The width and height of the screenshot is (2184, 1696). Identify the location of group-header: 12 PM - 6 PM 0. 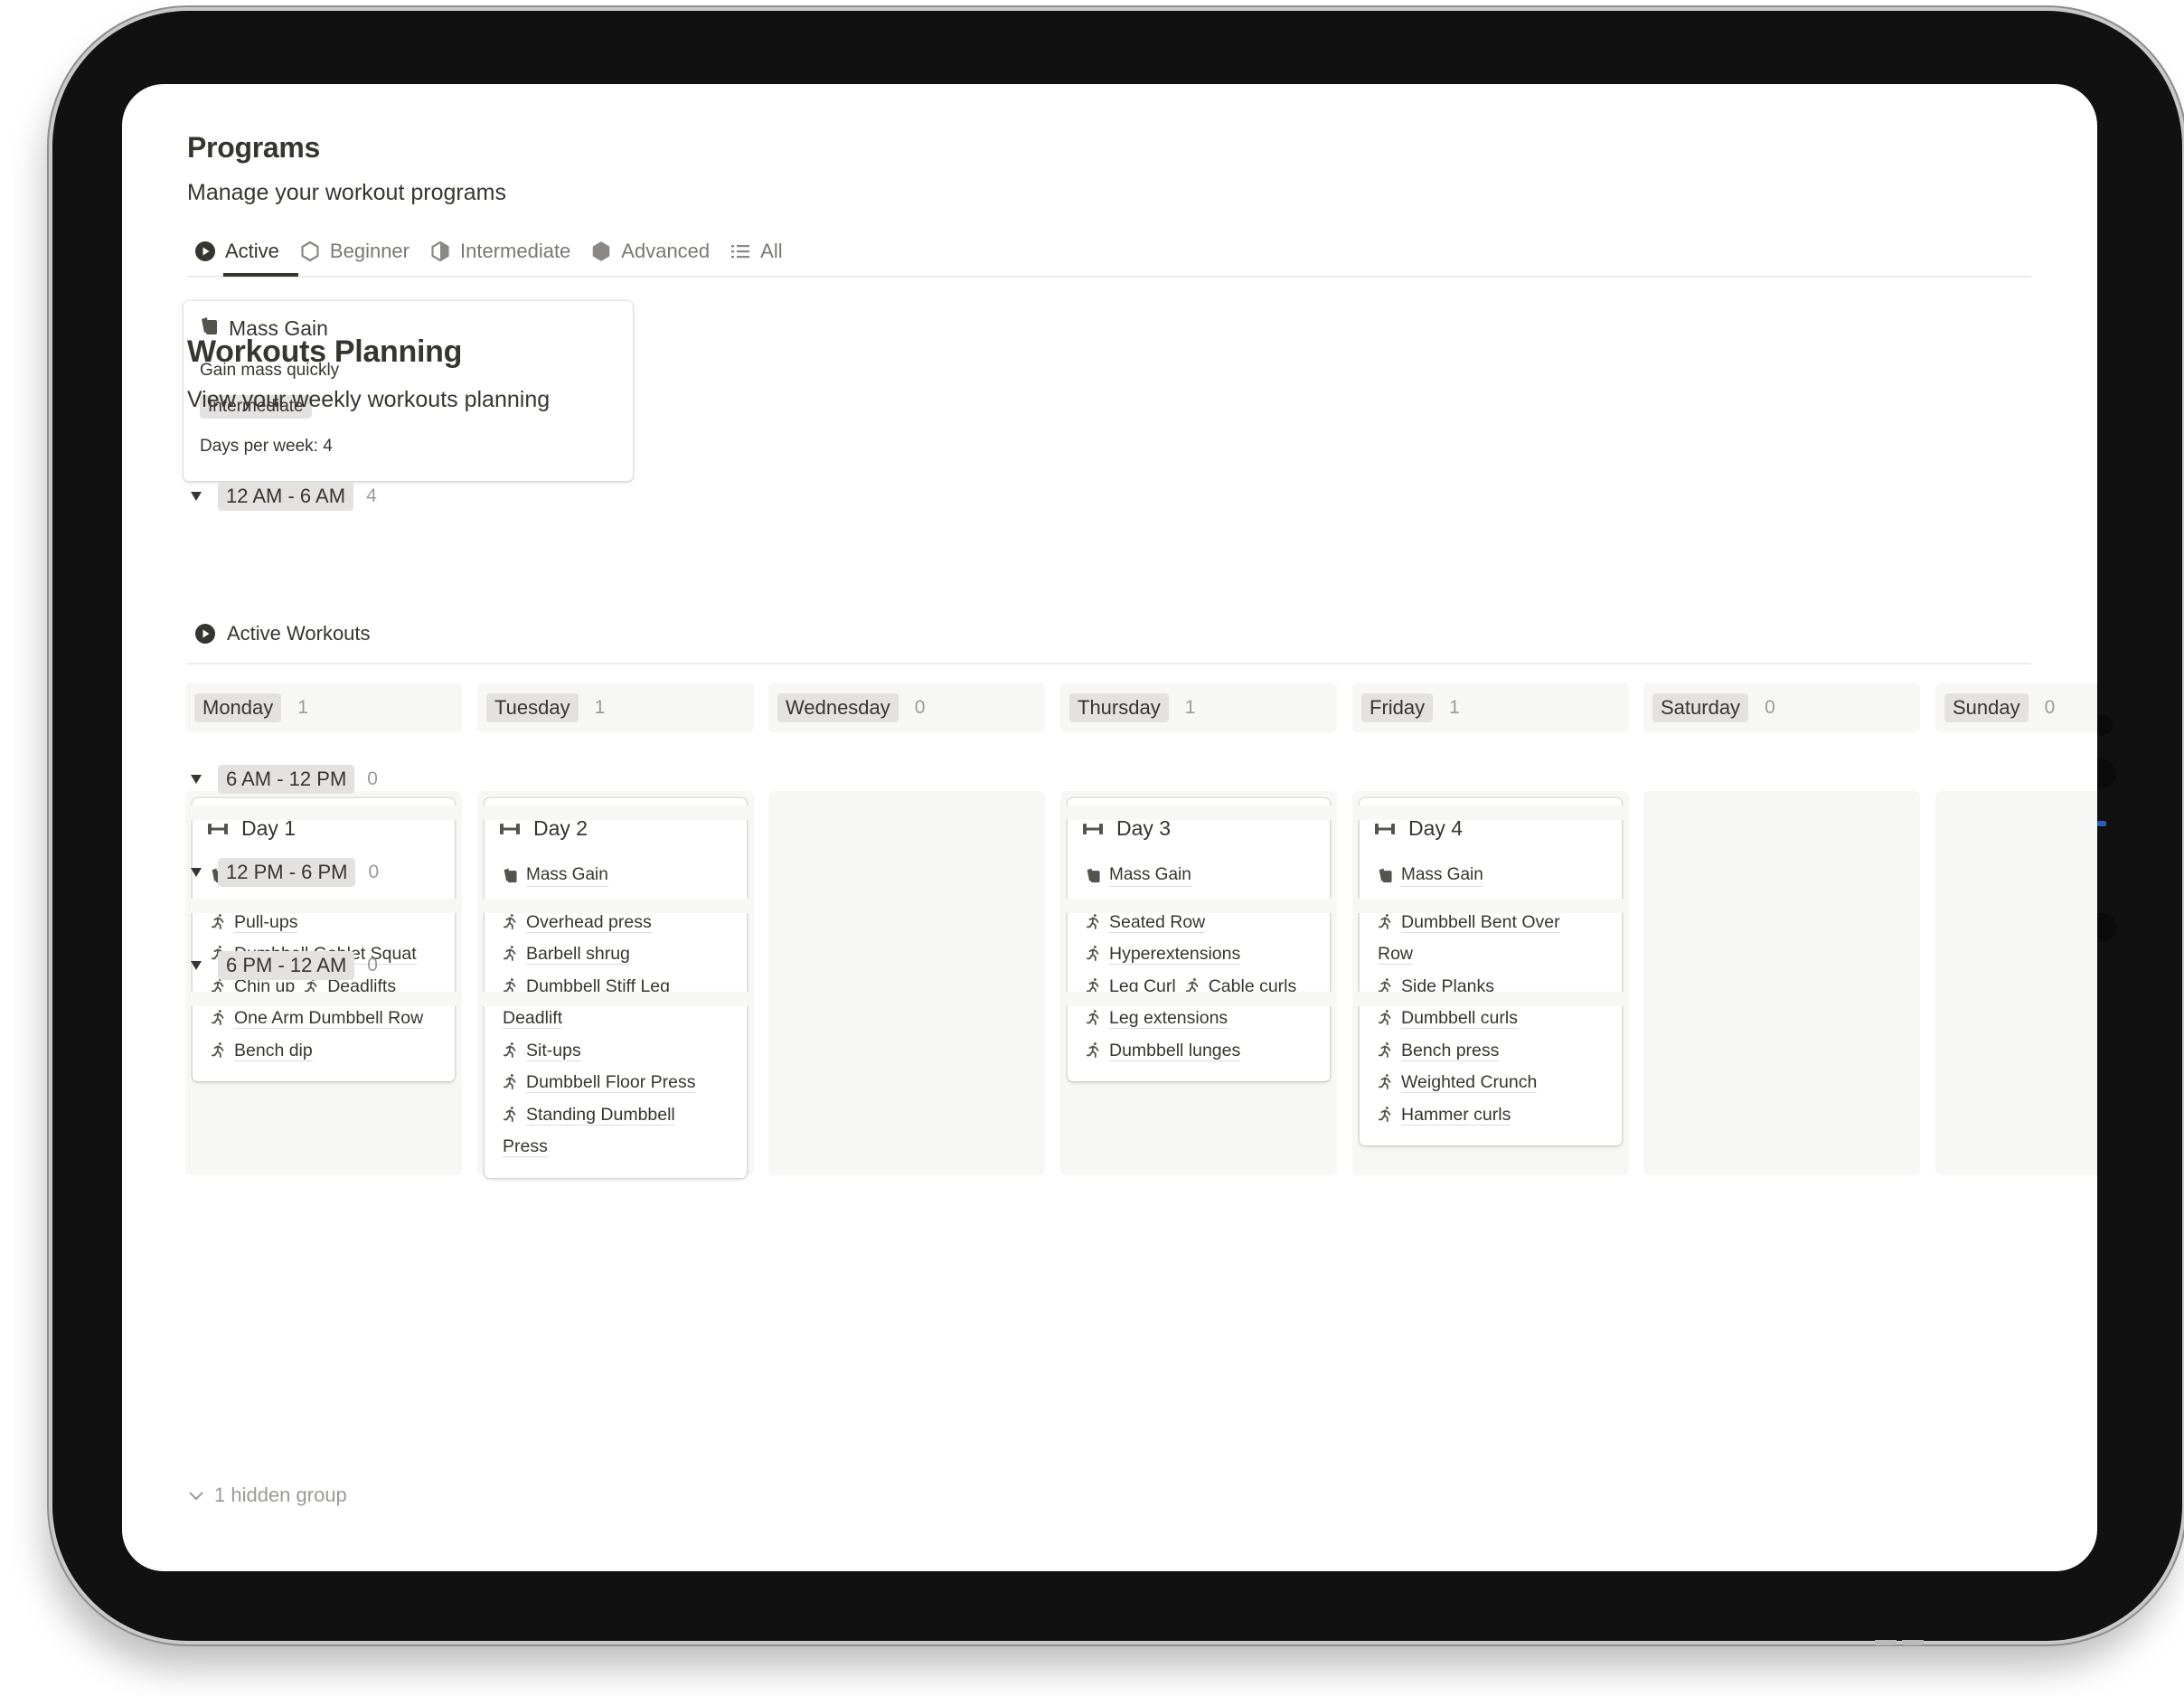
(283, 872).